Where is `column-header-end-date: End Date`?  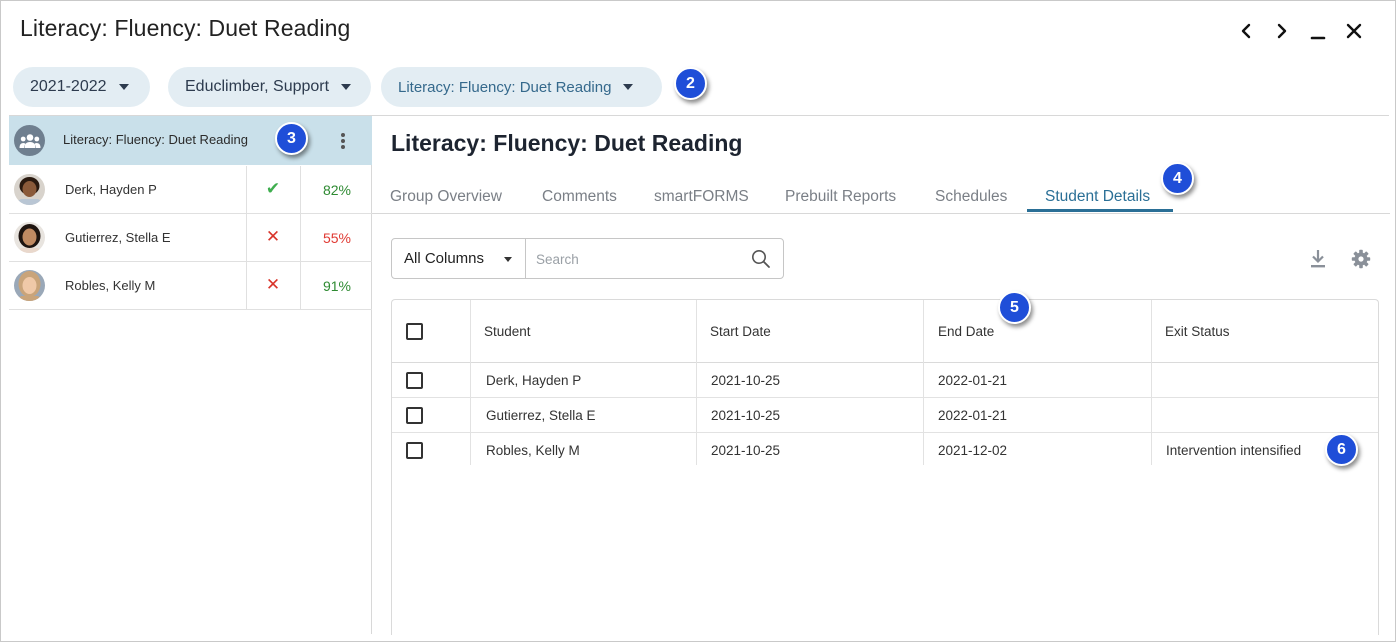 column-header-end-date: End Date is located at coordinates (1038, 331).